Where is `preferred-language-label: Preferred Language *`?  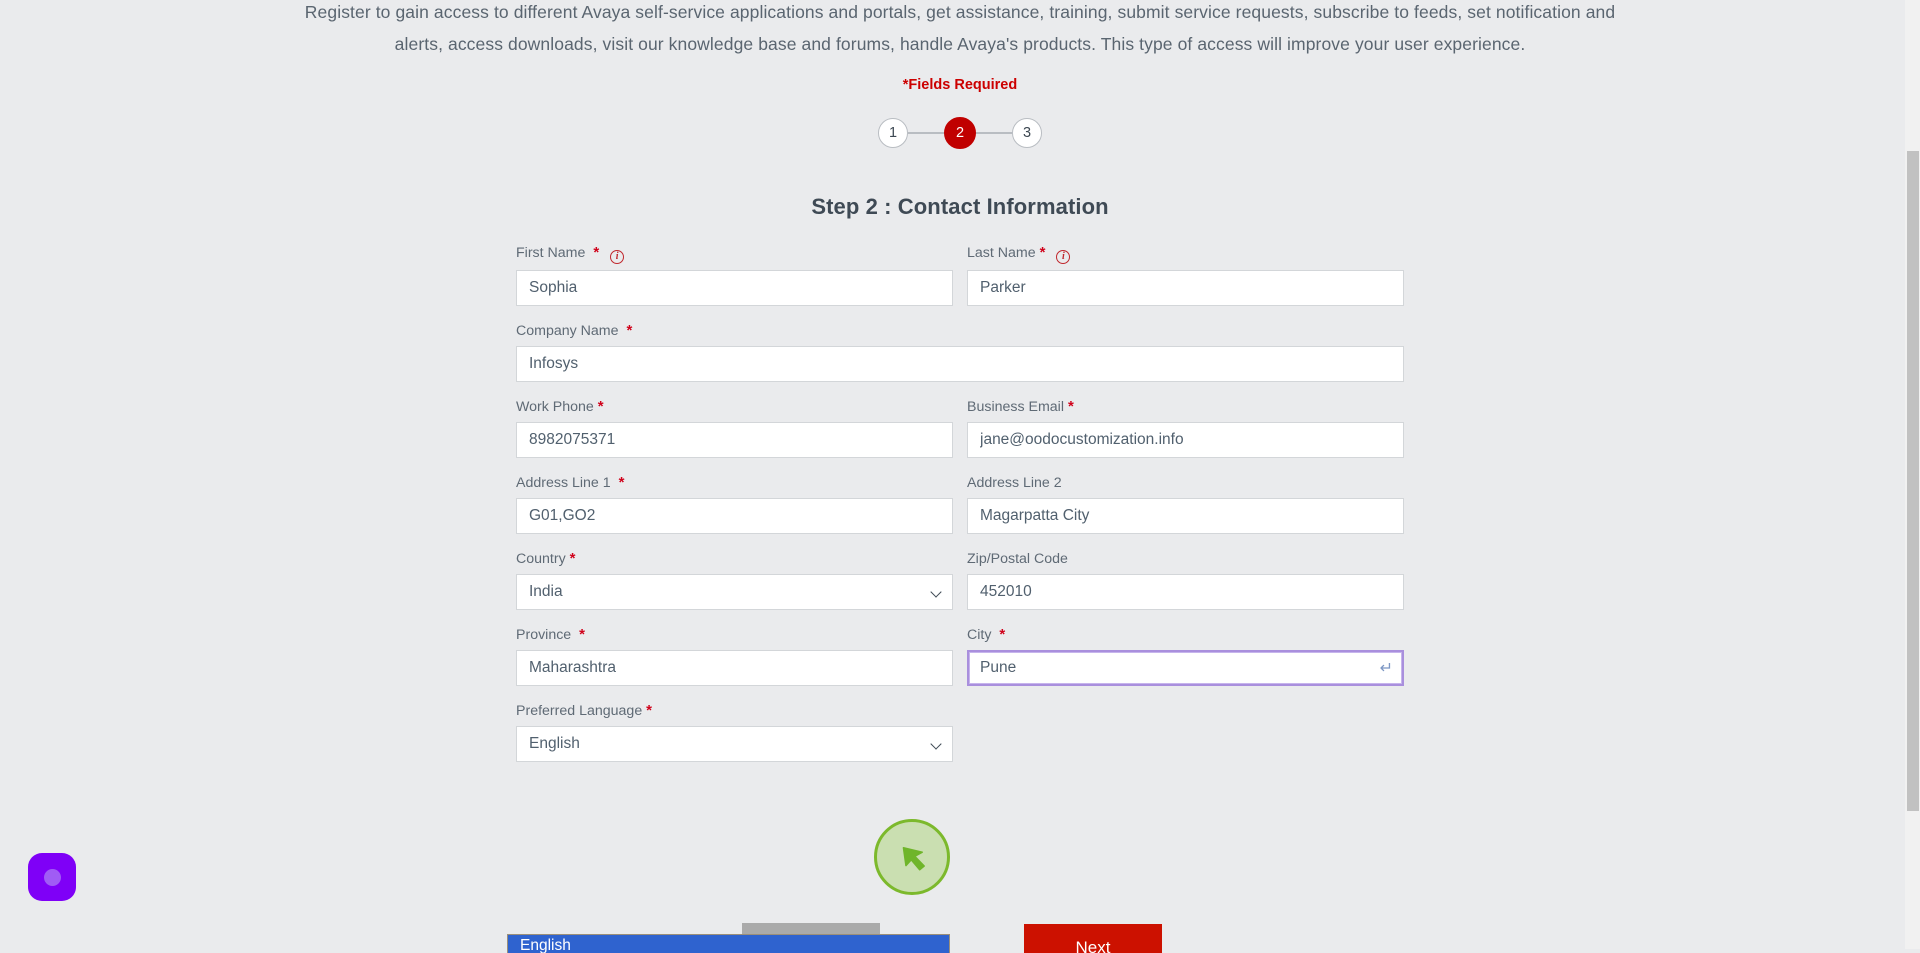 preferred-language-label: Preferred Language * is located at coordinates (734, 711).